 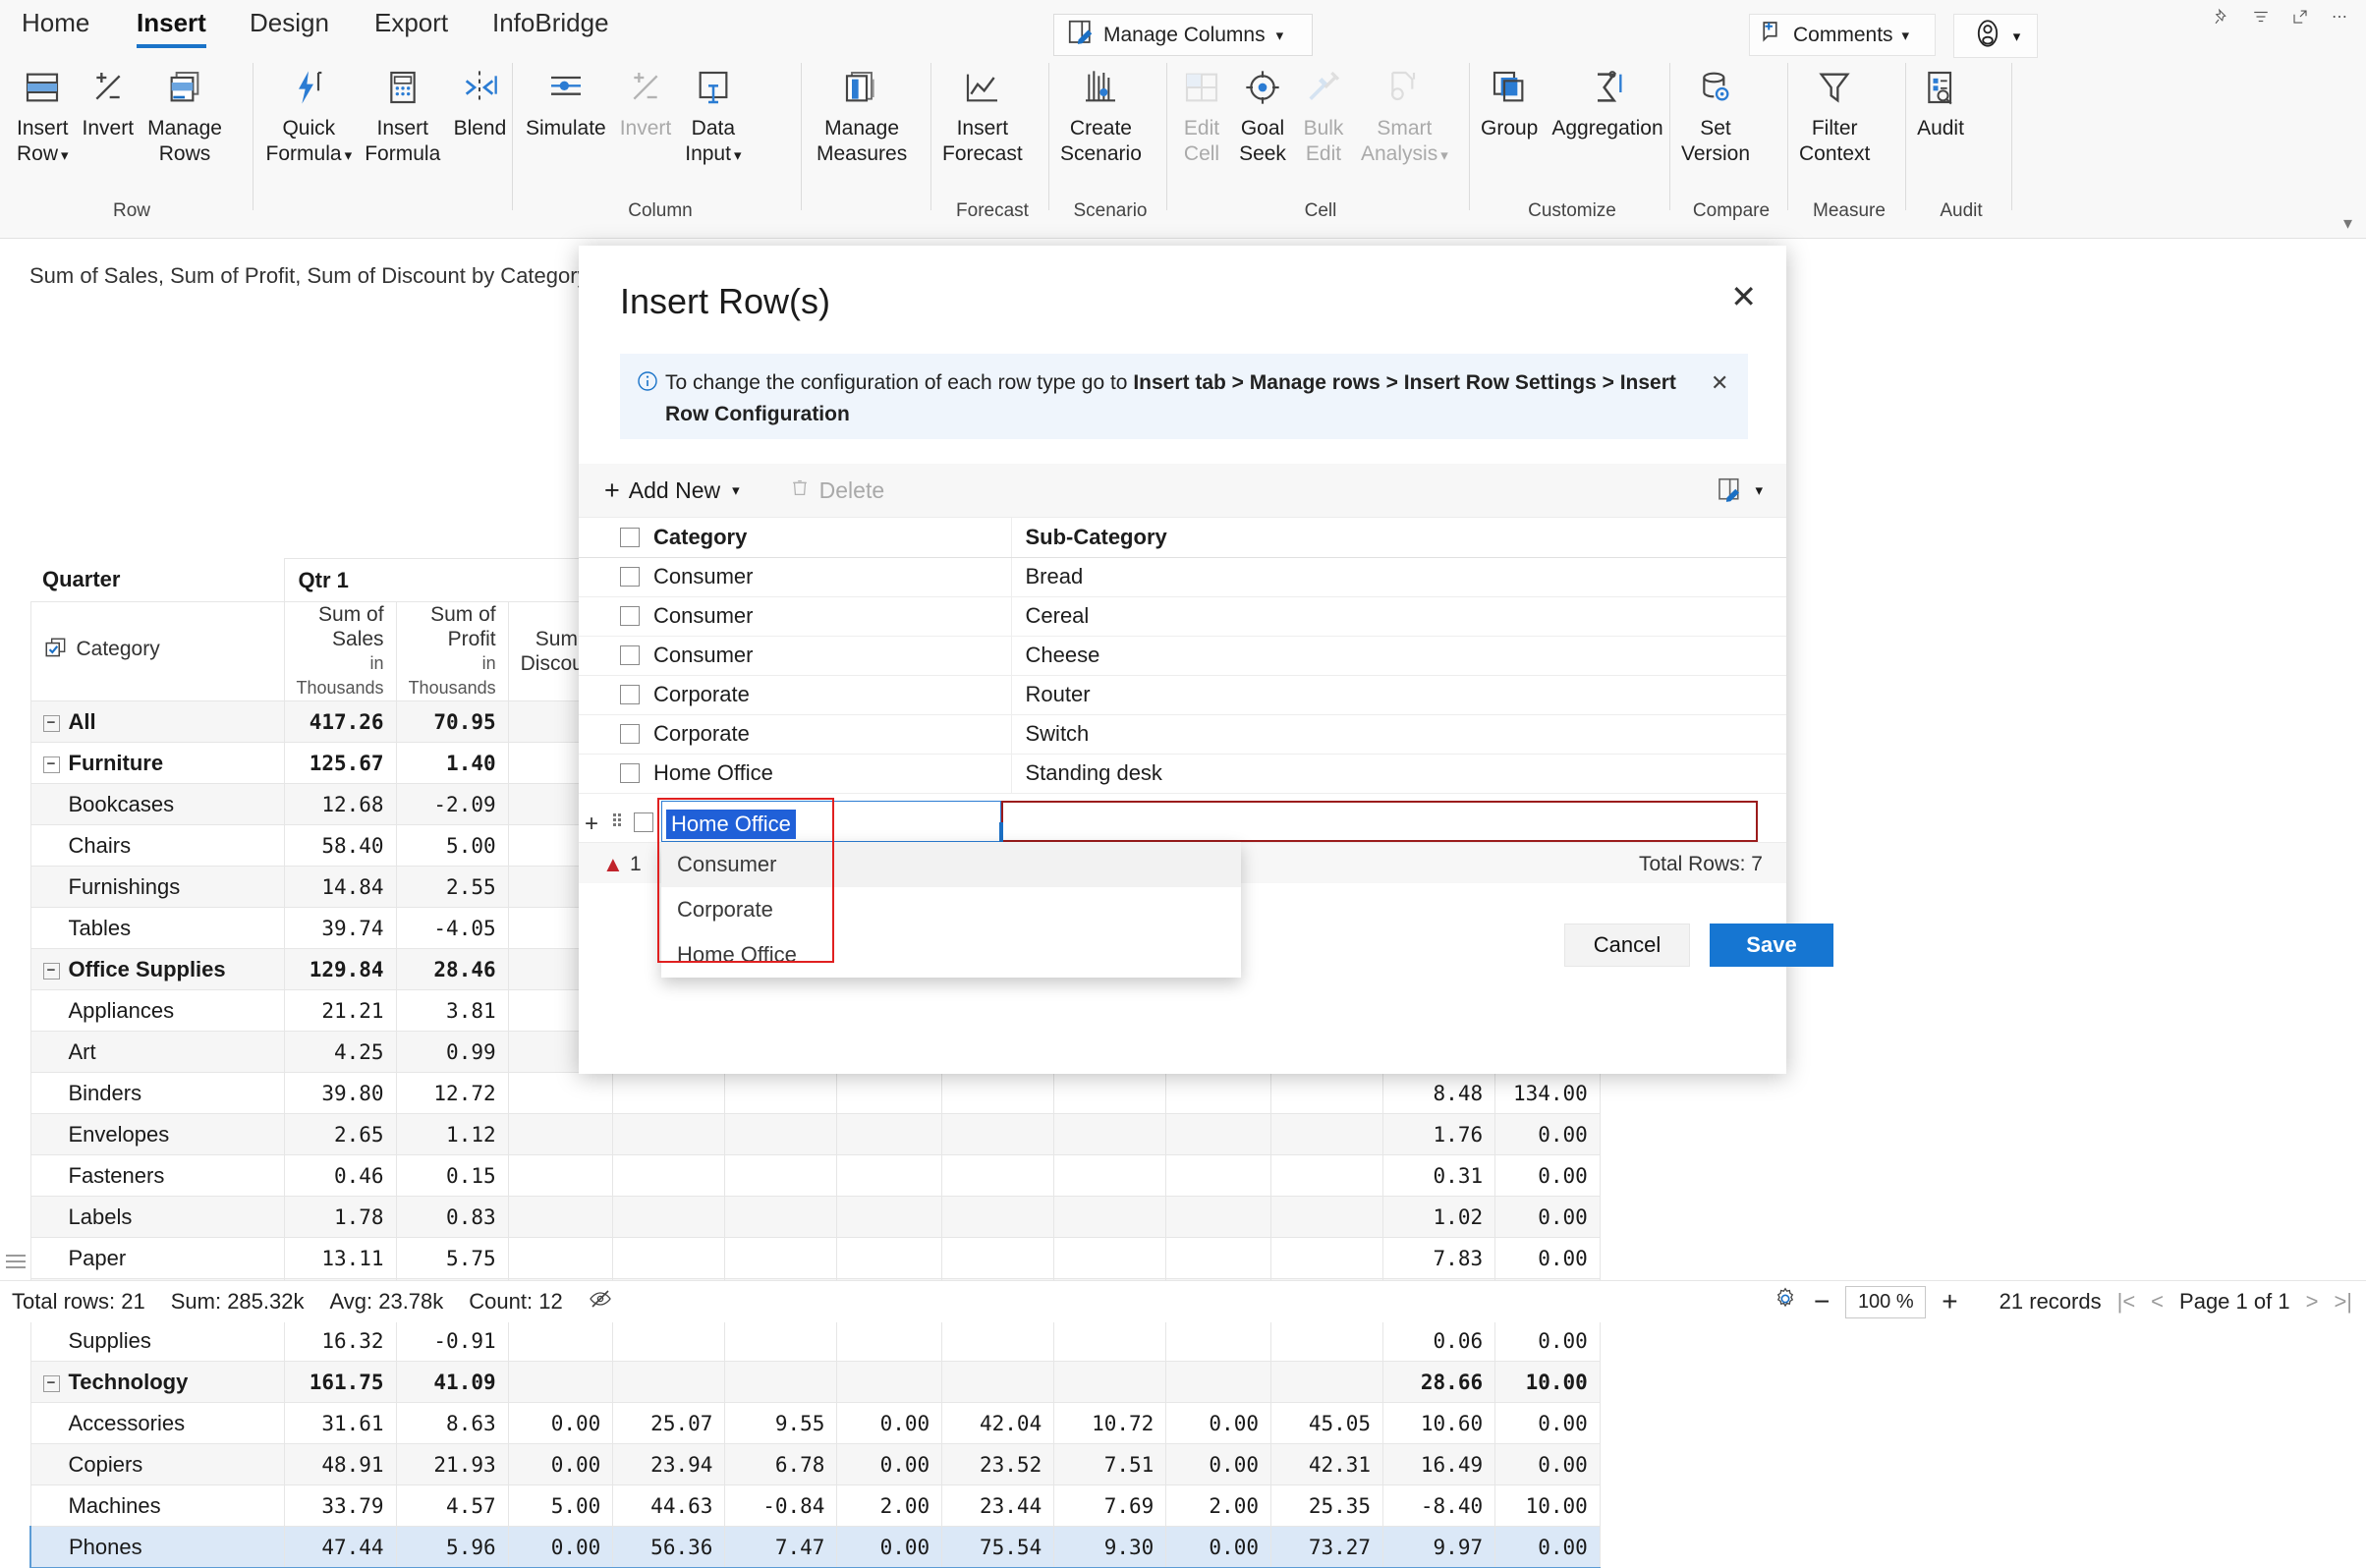 I want to click on dialog-row: Consumer Bread, so click(x=1182, y=577).